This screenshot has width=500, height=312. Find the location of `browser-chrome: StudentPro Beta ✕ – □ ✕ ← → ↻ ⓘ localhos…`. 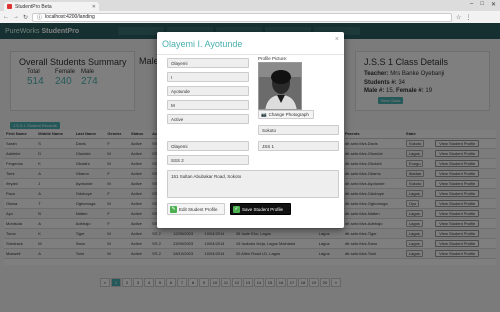

browser-chrome: StudentPro Beta ✕ – □ ✕ ← → ↻ ⓘ localhos… is located at coordinates (250, 11).